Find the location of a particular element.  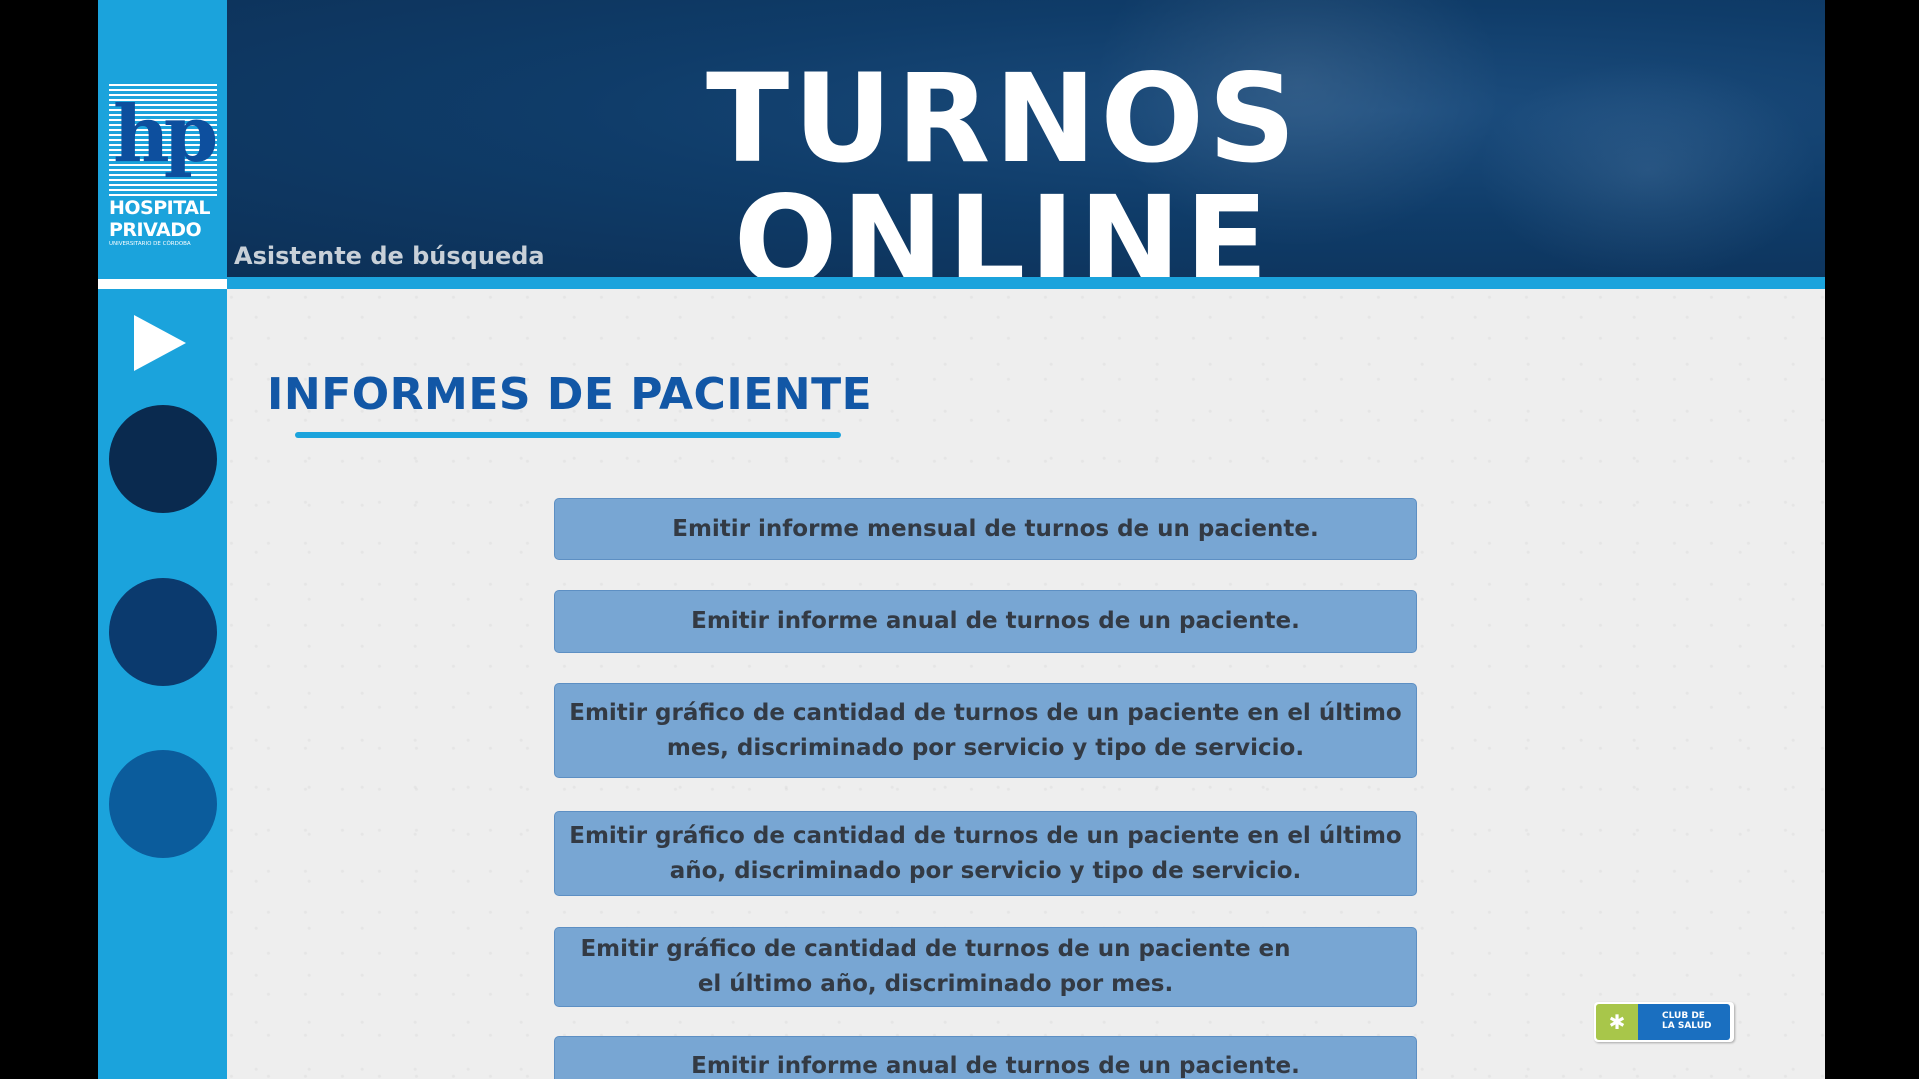

club-de-la-salud-badge: ✱ CLUB DE LA SALUD is located at coordinates (1664, 1022).